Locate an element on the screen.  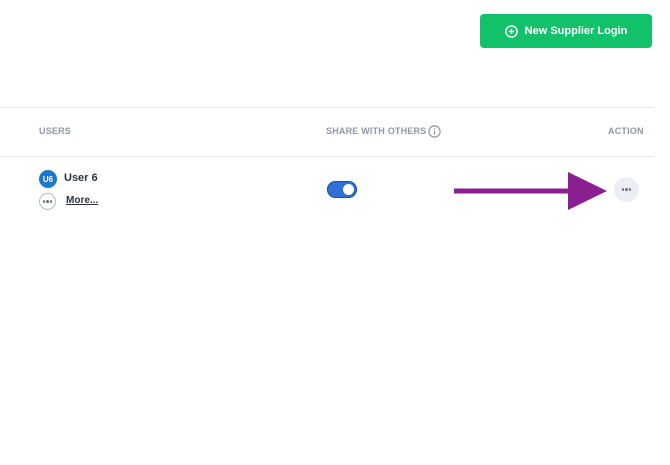
table-top-divider is located at coordinates (327, 107).